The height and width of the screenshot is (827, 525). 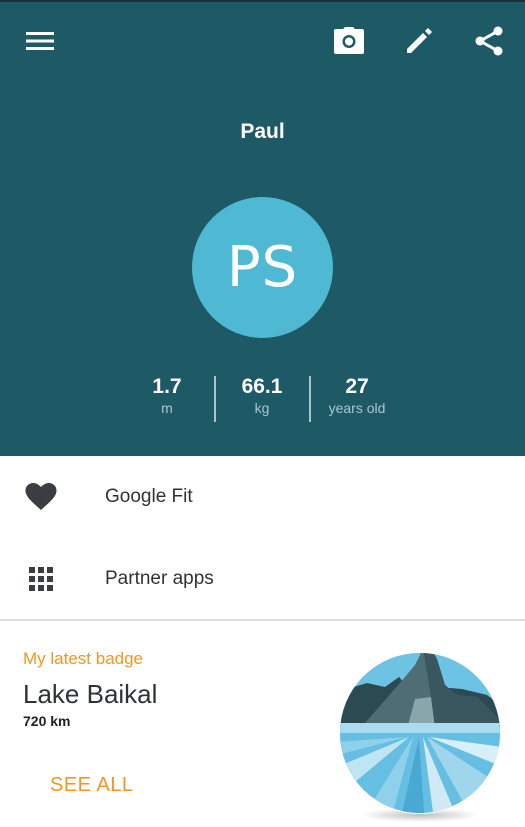 I want to click on status-bar-edge, so click(x=262, y=1).